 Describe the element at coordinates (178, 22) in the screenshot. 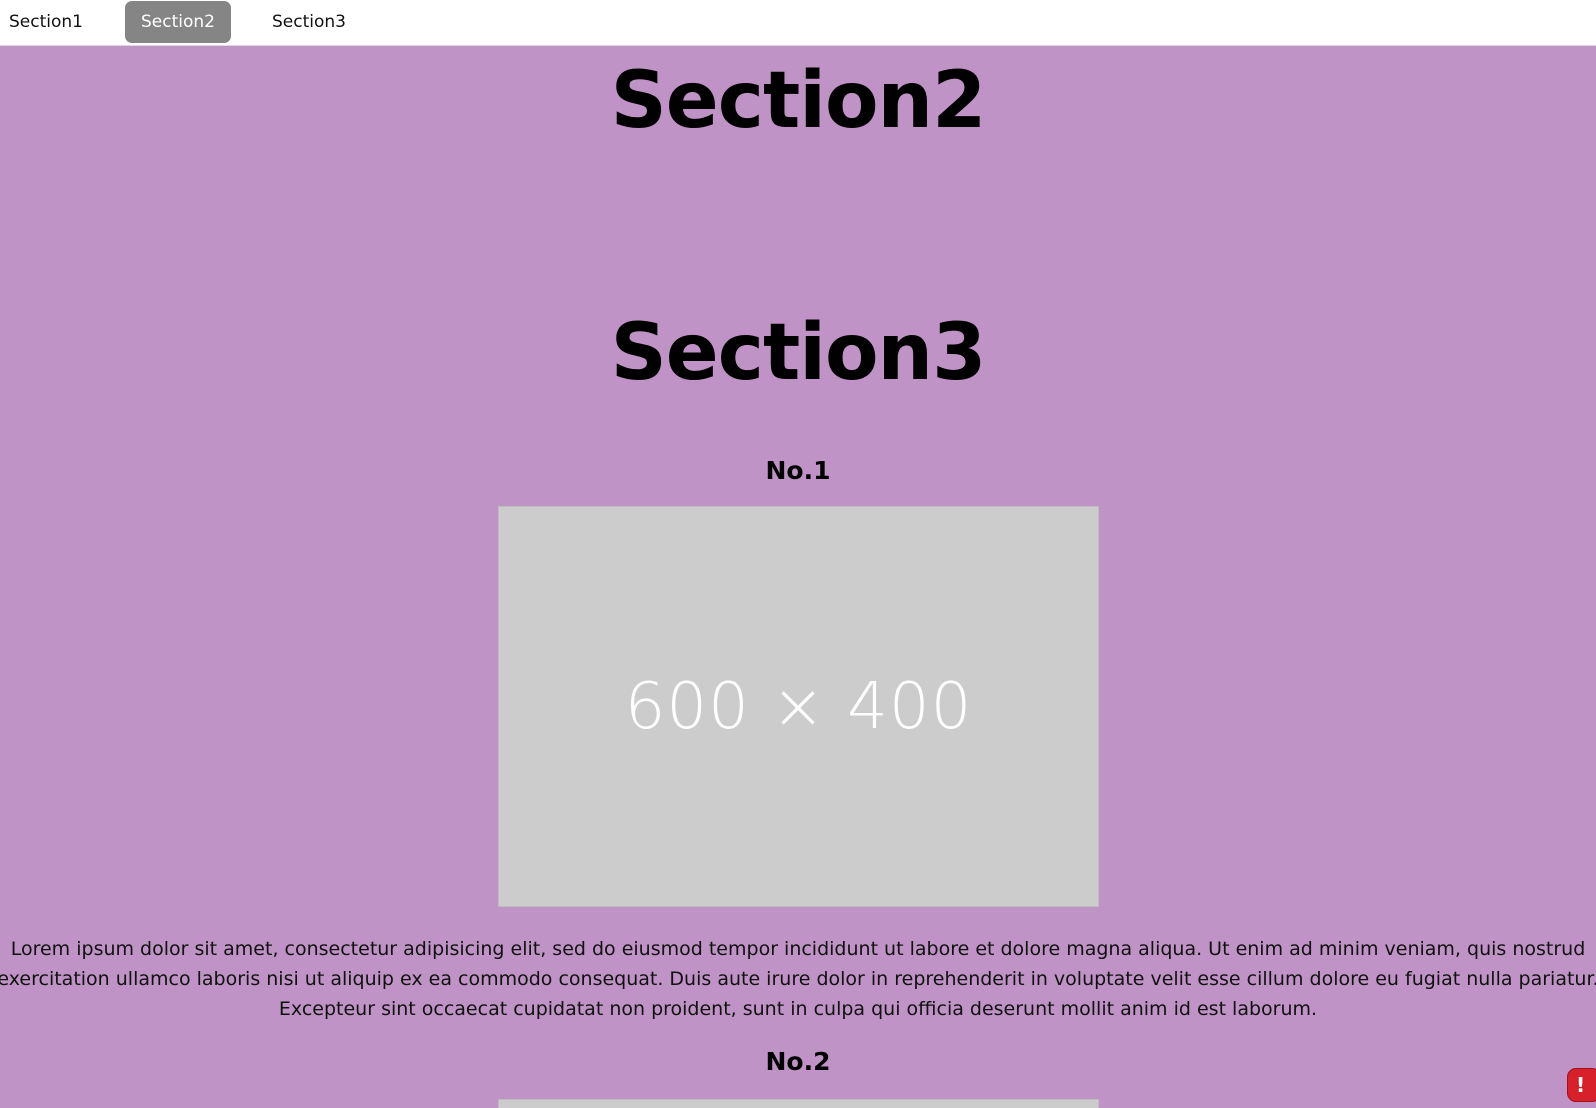

I see `nav-item-section2: Section2` at that location.